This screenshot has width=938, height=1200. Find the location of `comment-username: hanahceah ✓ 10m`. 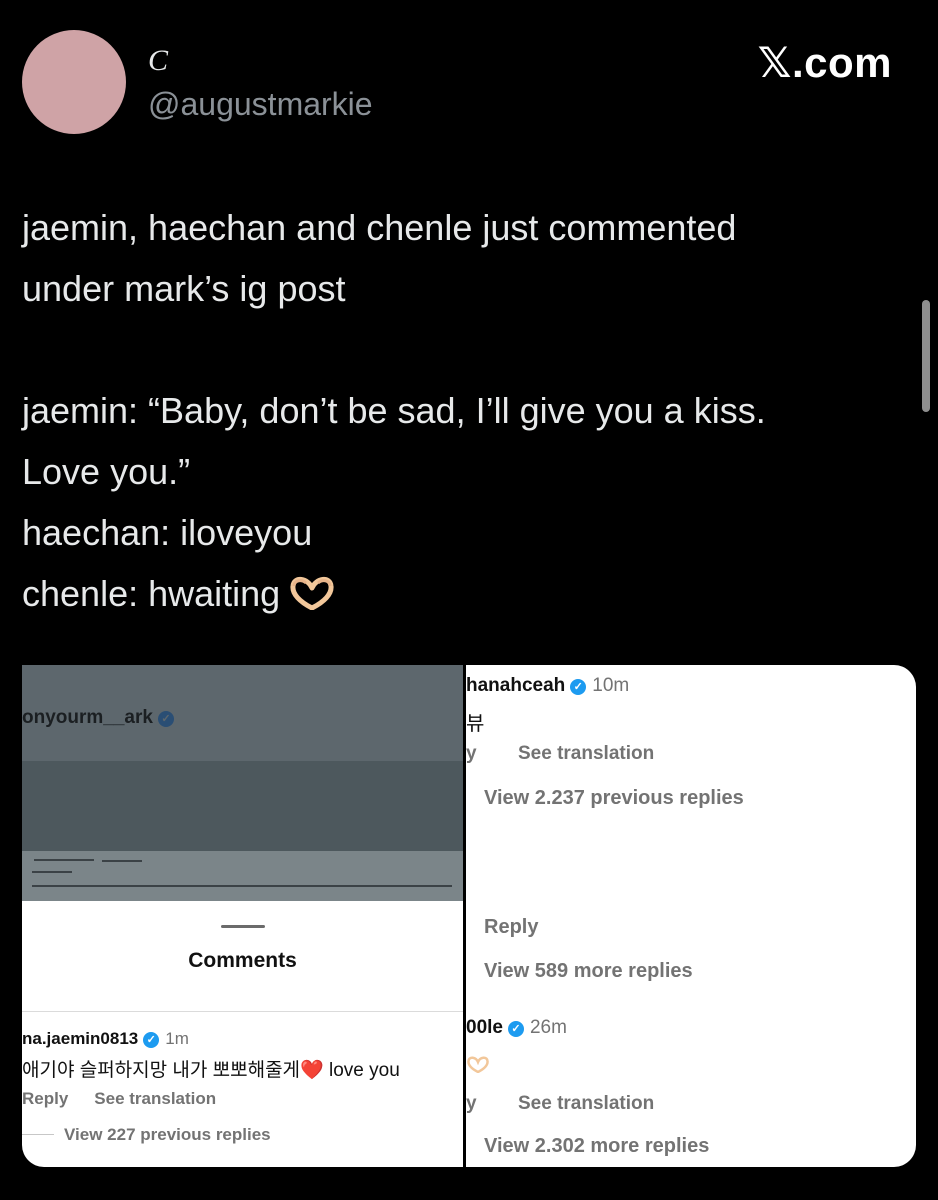

comment-username: hanahceah ✓ 10m is located at coordinates (547, 686).